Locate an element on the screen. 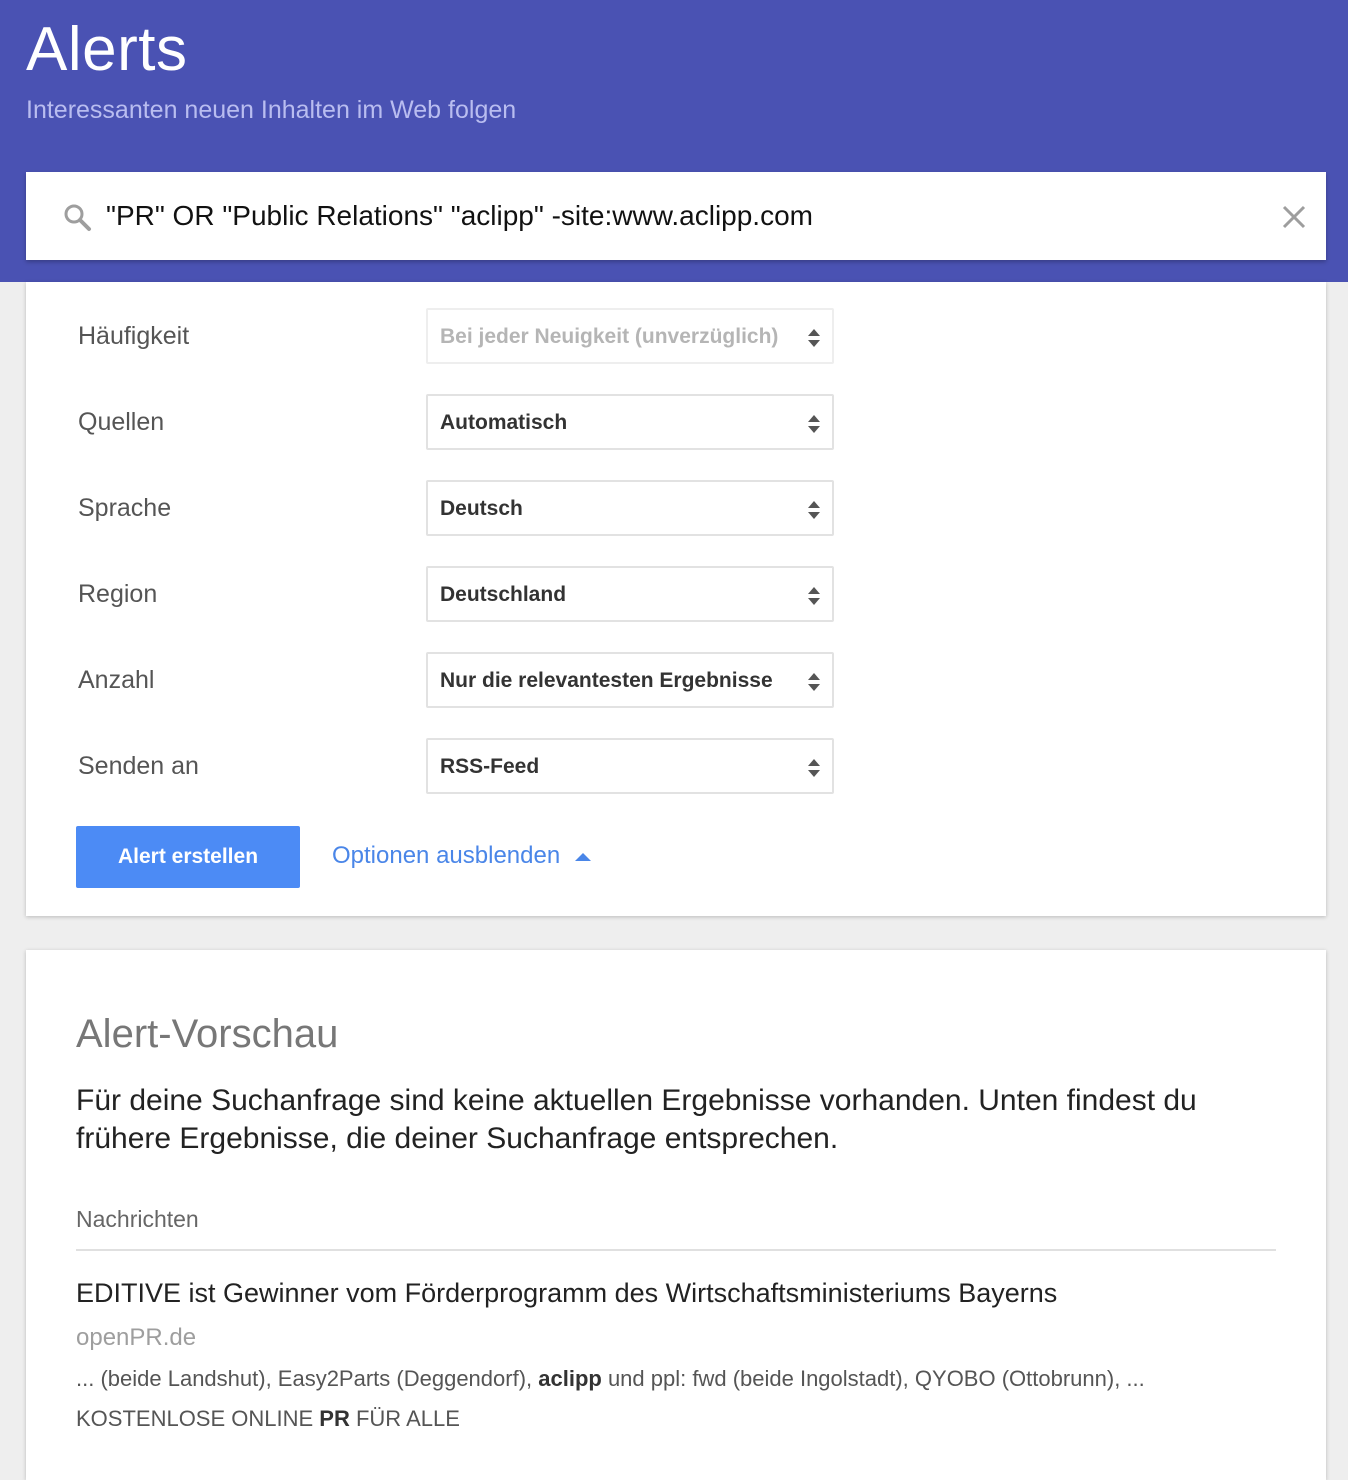 This screenshot has height=1480, width=1348. option-row-deliver-to: Senden an RSS-Feed is located at coordinates (473, 767).